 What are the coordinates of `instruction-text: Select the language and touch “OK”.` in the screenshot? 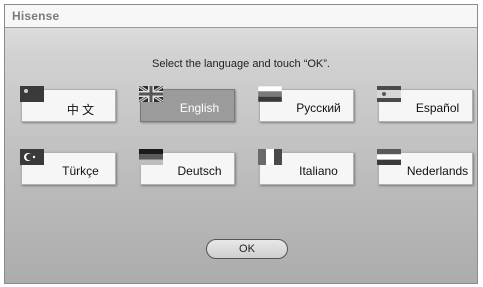 It's located at (241, 64).